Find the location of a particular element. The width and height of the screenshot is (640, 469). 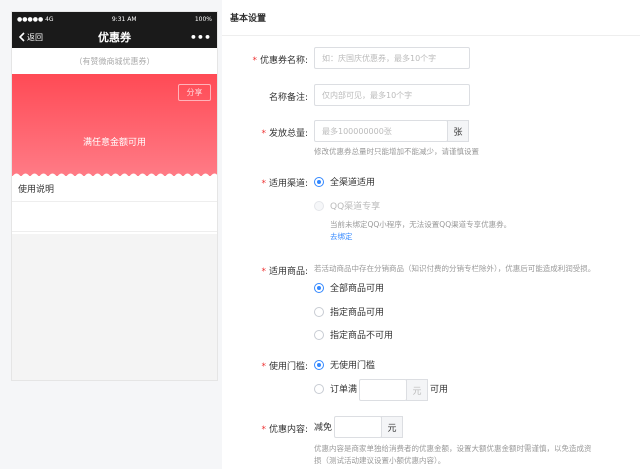

content-help-2: 损（测试活动建议设置小额优惠内容）。 is located at coordinates (380, 460).